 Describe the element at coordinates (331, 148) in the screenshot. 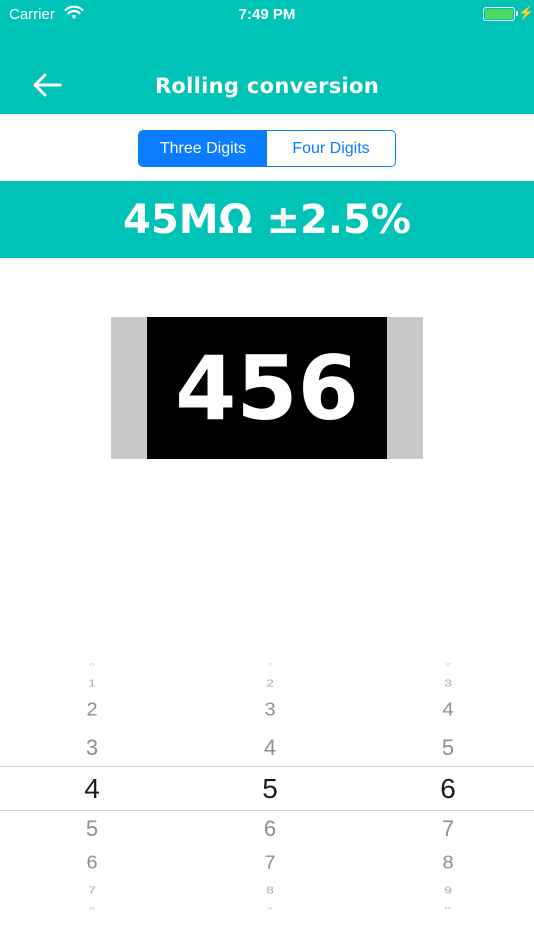

I see `segment-four-digits: Four Digits` at that location.